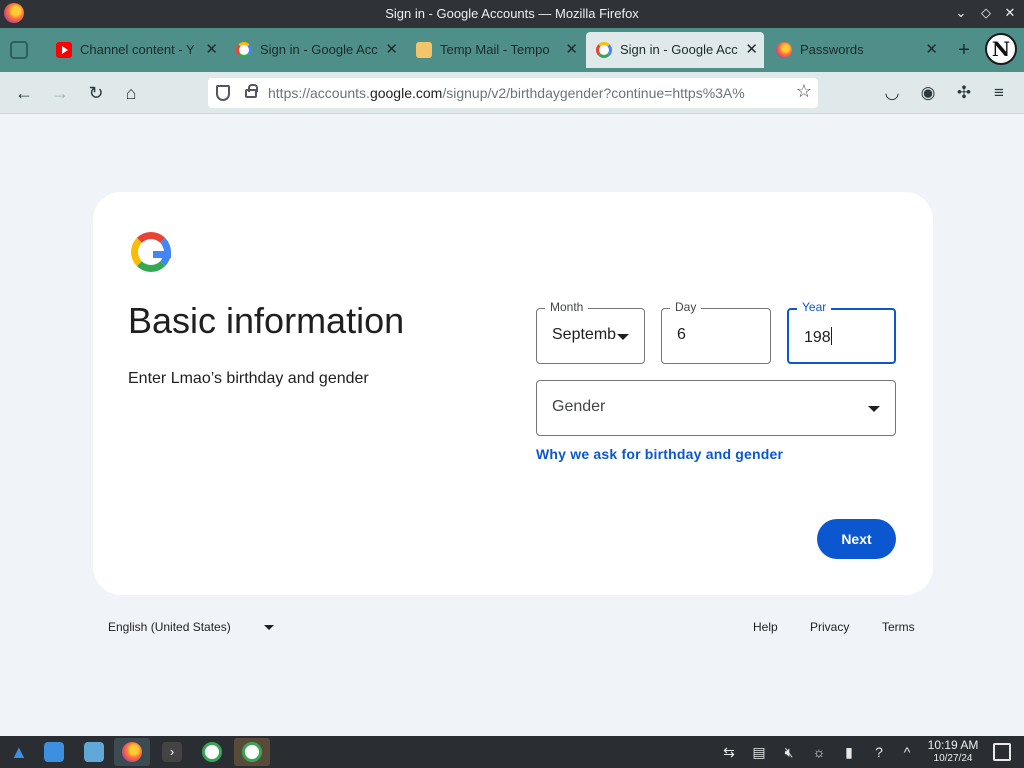 The height and width of the screenshot is (768, 1024). What do you see at coordinates (856, 539) in the screenshot?
I see `next-button: Next` at bounding box center [856, 539].